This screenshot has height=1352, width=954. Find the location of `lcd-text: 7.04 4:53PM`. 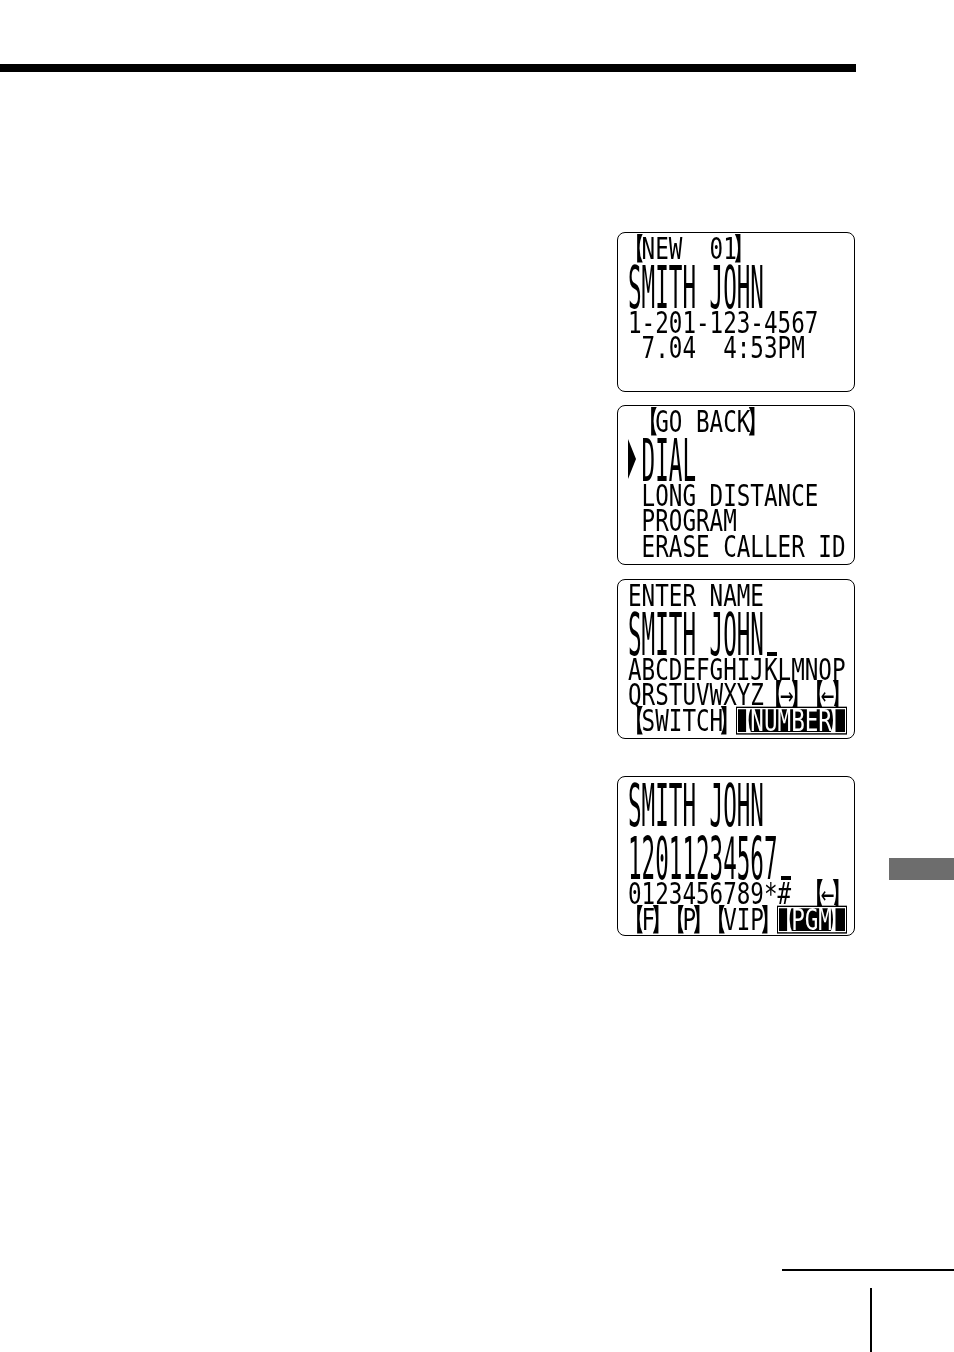

lcd-text: 7.04 4:53PM is located at coordinates (722, 348).